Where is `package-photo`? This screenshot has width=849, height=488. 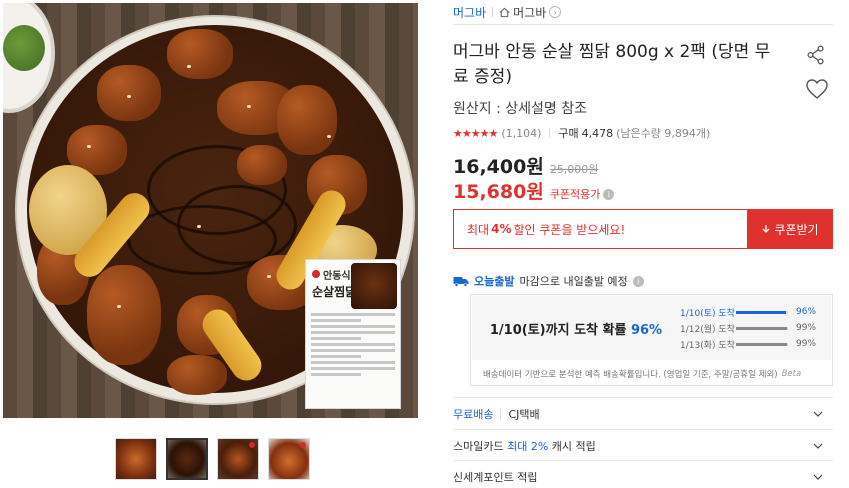
package-photo is located at coordinates (374, 286).